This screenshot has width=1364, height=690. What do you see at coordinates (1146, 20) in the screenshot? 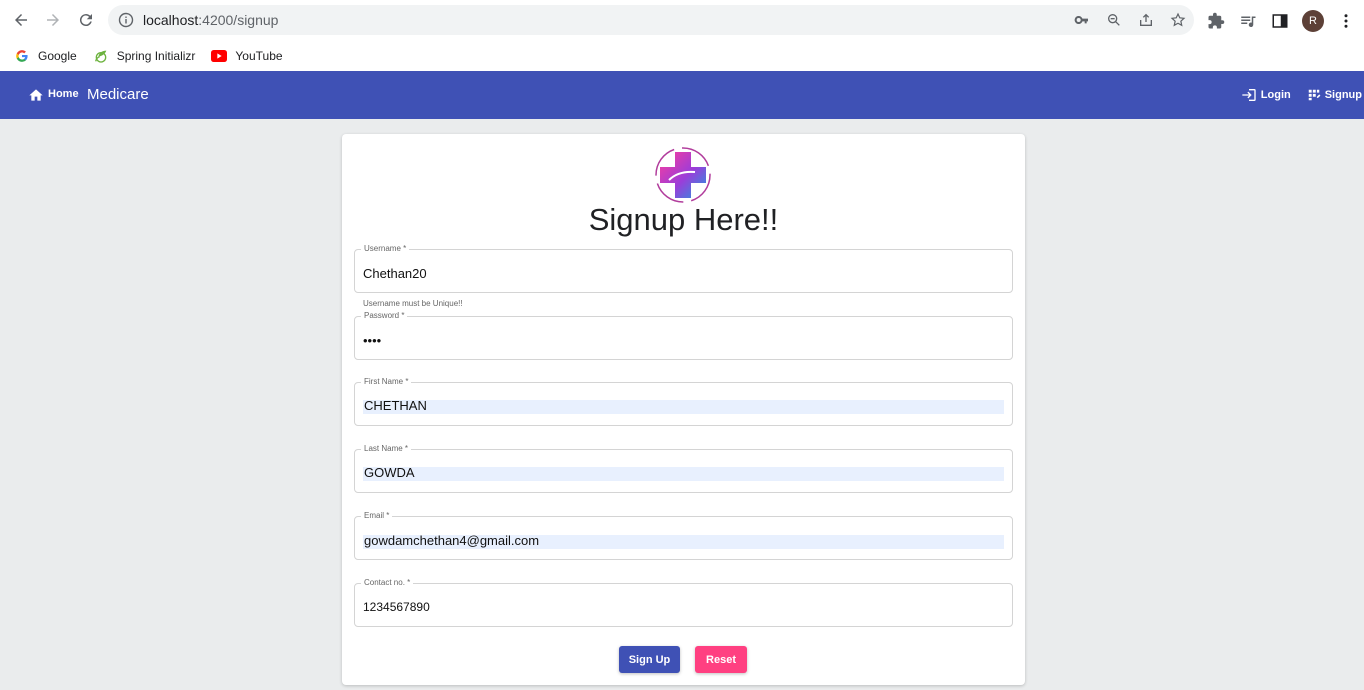
I see `share-icon` at bounding box center [1146, 20].